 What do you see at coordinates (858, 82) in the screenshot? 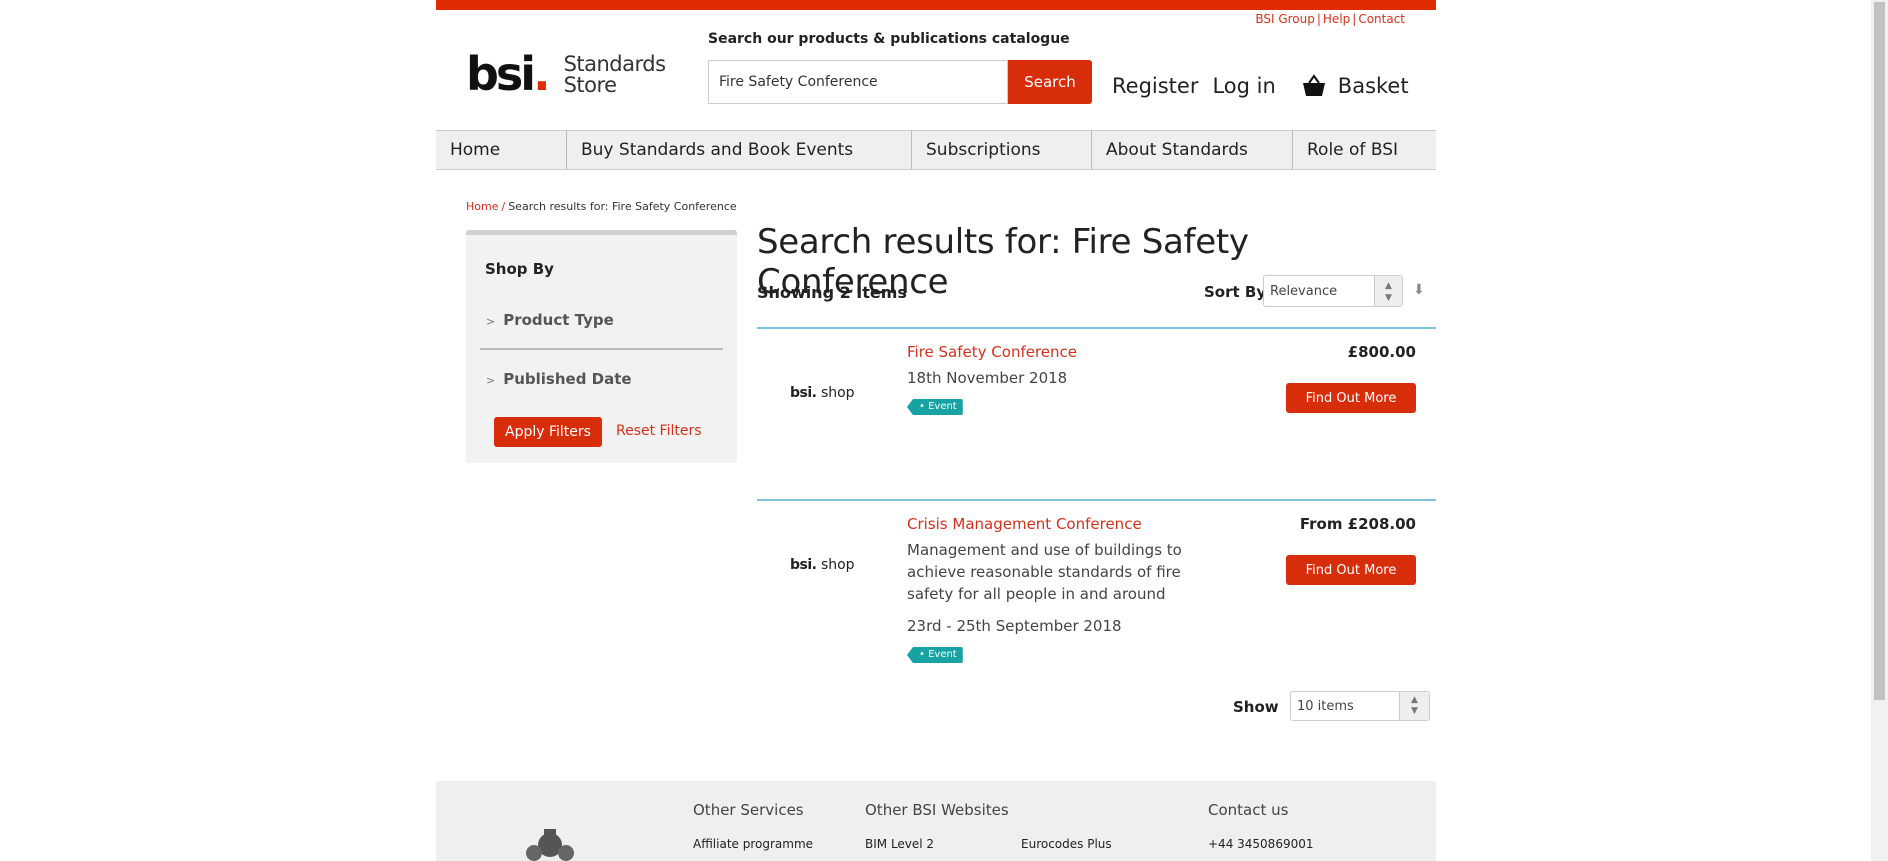
I see `search-input` at bounding box center [858, 82].